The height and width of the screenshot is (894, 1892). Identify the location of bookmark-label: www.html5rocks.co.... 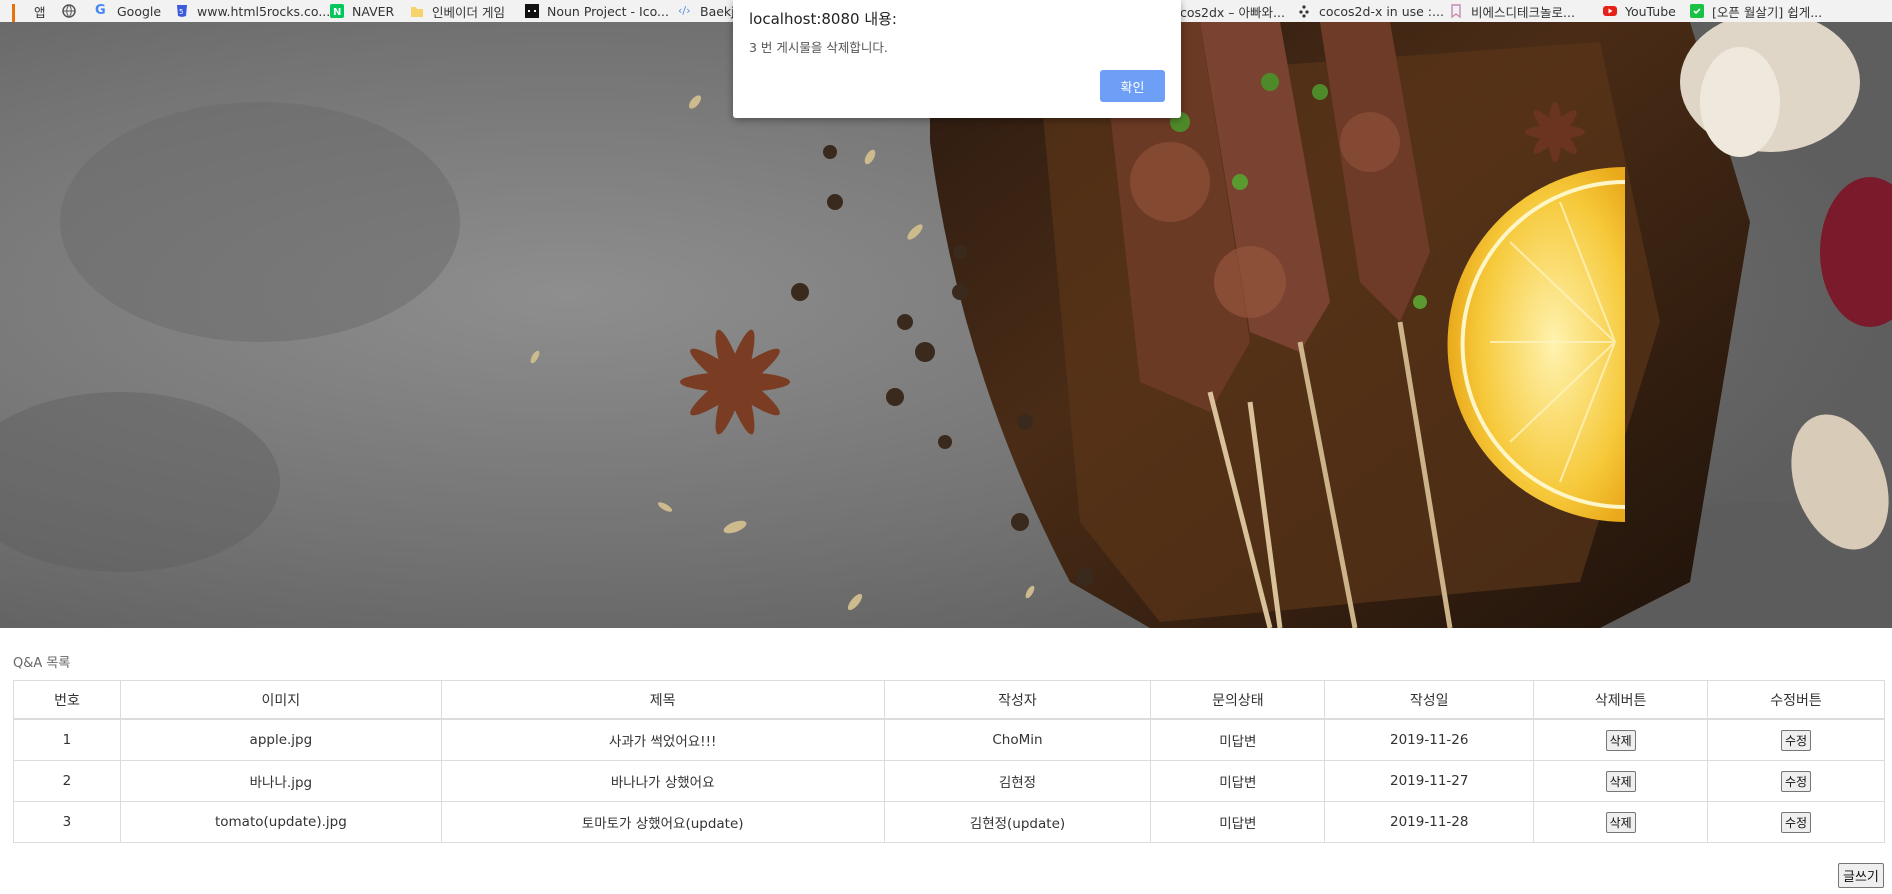
(264, 11).